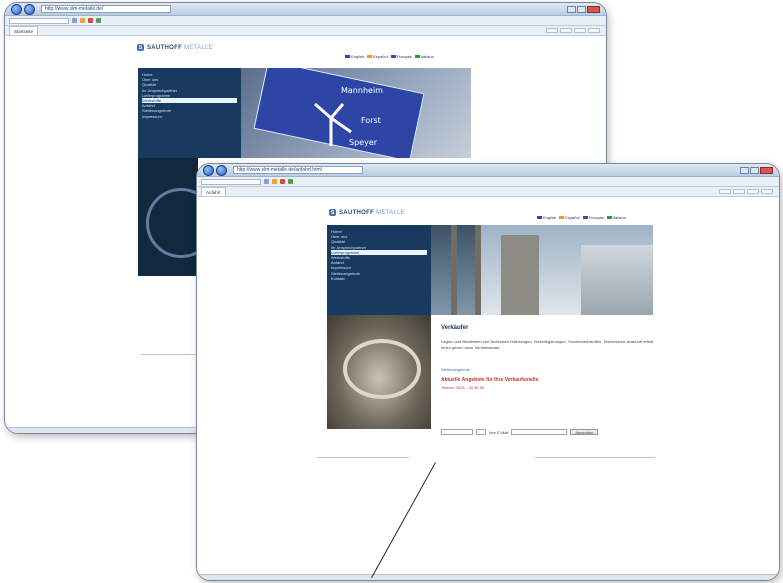 This screenshot has height=583, width=783. Describe the element at coordinates (481, 432) in the screenshot. I see `dropdown-field` at that location.